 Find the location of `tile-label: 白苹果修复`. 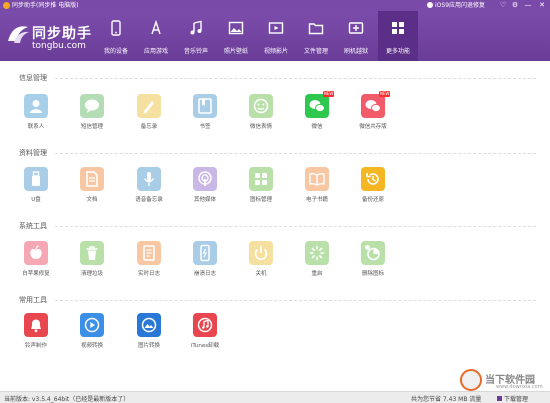

tile-label: 白苹果修复 is located at coordinates (36, 274).